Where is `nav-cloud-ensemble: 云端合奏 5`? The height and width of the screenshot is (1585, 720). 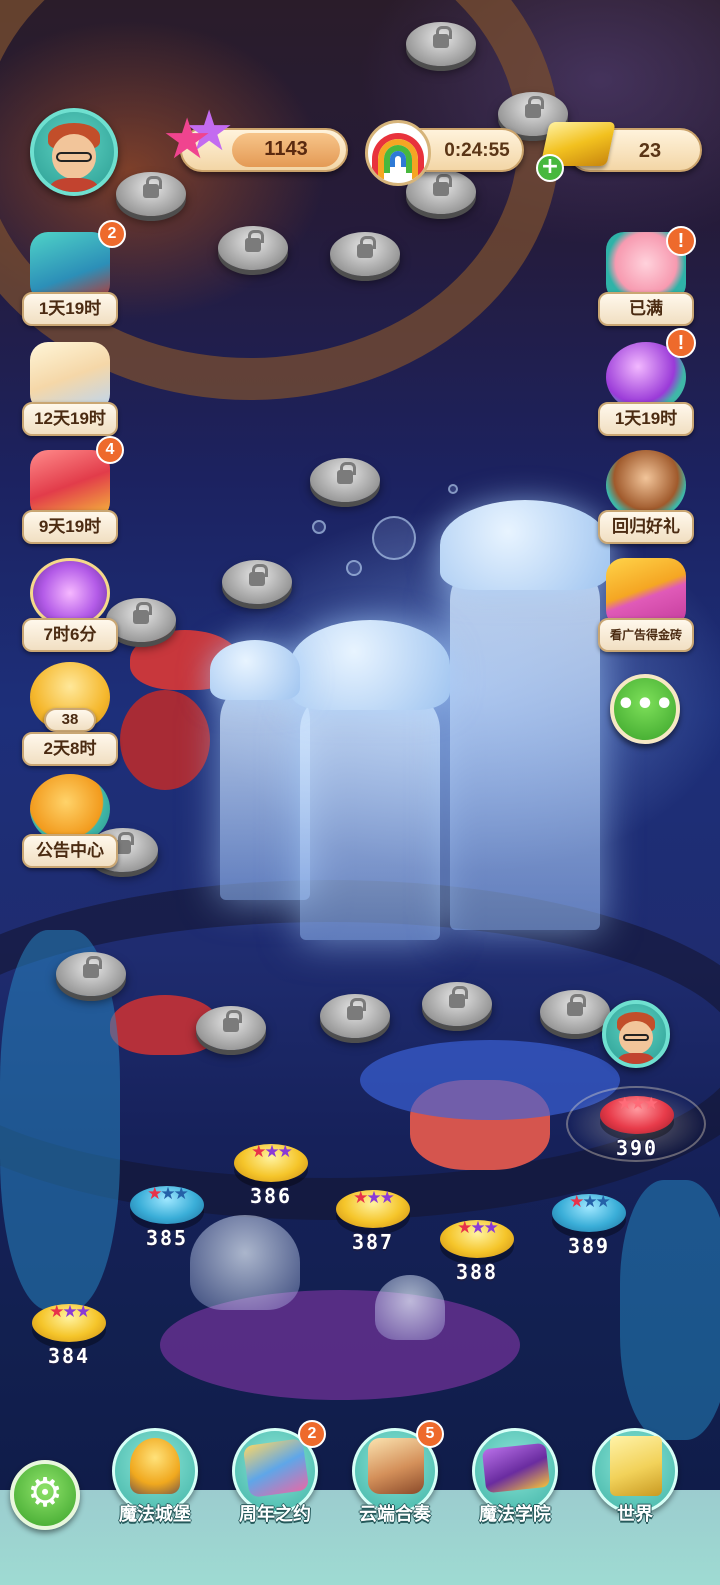
nav-cloud-ensemble: 云端合奏 5 is located at coordinates (395, 1480).